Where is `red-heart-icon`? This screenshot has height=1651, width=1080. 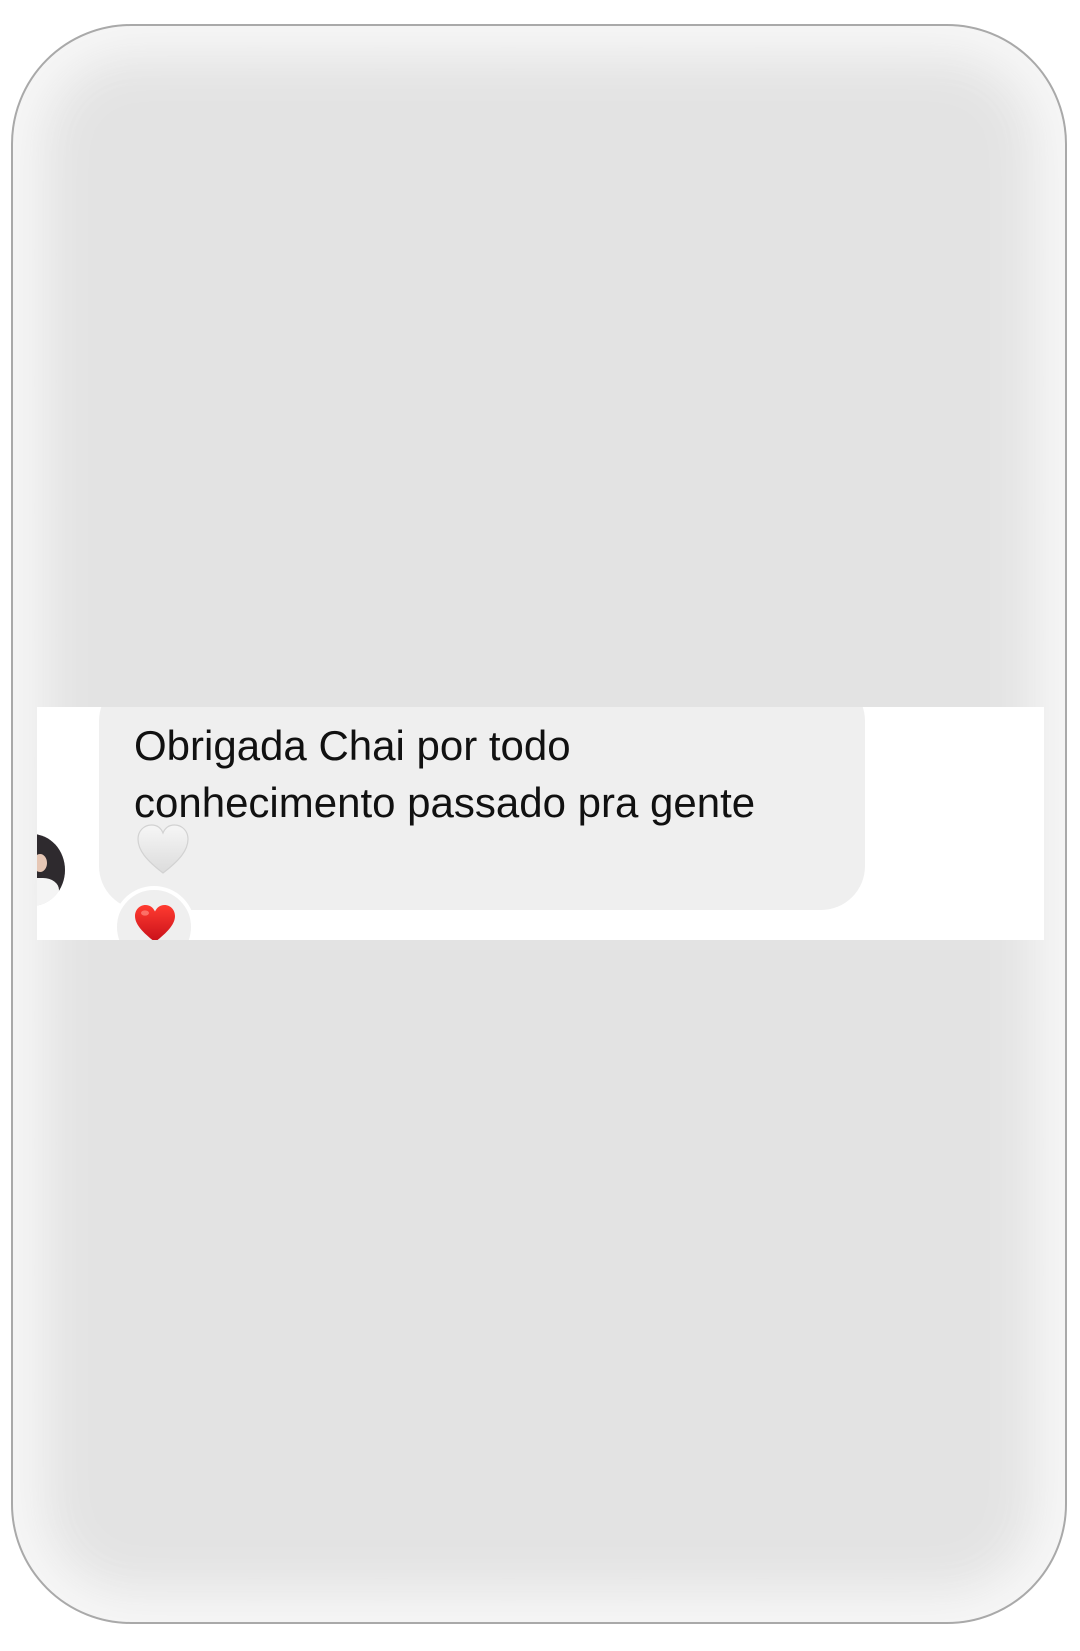
red-heart-icon is located at coordinates (155, 922).